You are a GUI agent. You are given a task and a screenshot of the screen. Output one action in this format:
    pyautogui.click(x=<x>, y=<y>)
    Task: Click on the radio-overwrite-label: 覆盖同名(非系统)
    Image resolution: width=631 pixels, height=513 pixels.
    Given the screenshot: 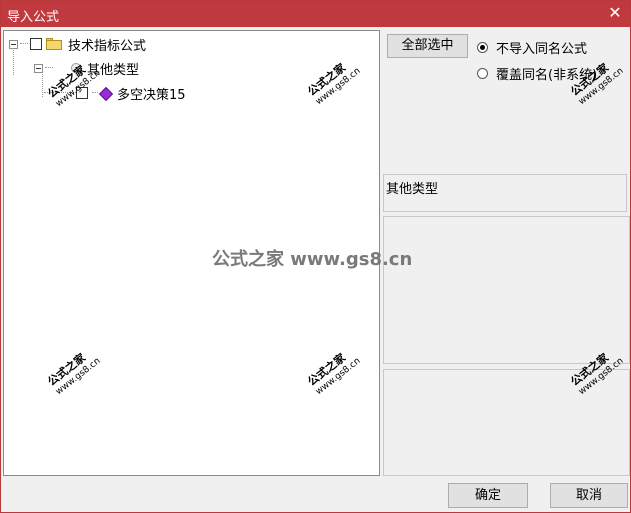 What is the action you would take?
    pyautogui.click(x=547, y=75)
    